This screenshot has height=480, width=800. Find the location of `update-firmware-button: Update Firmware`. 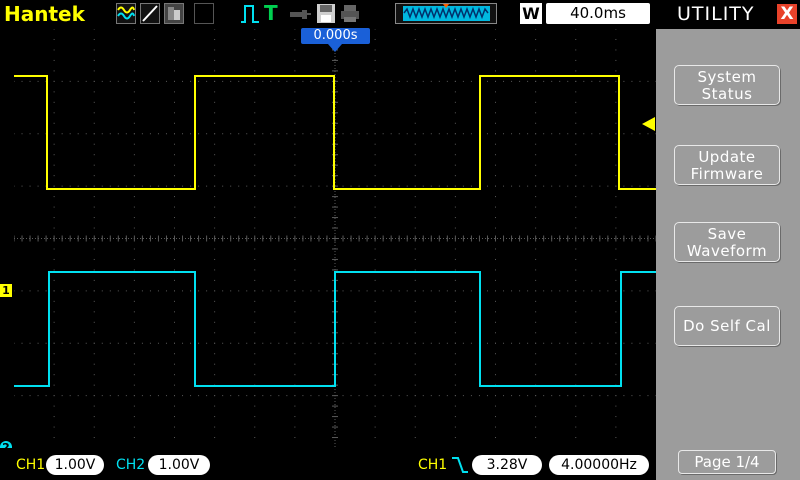

update-firmware-button: Update Firmware is located at coordinates (727, 165).